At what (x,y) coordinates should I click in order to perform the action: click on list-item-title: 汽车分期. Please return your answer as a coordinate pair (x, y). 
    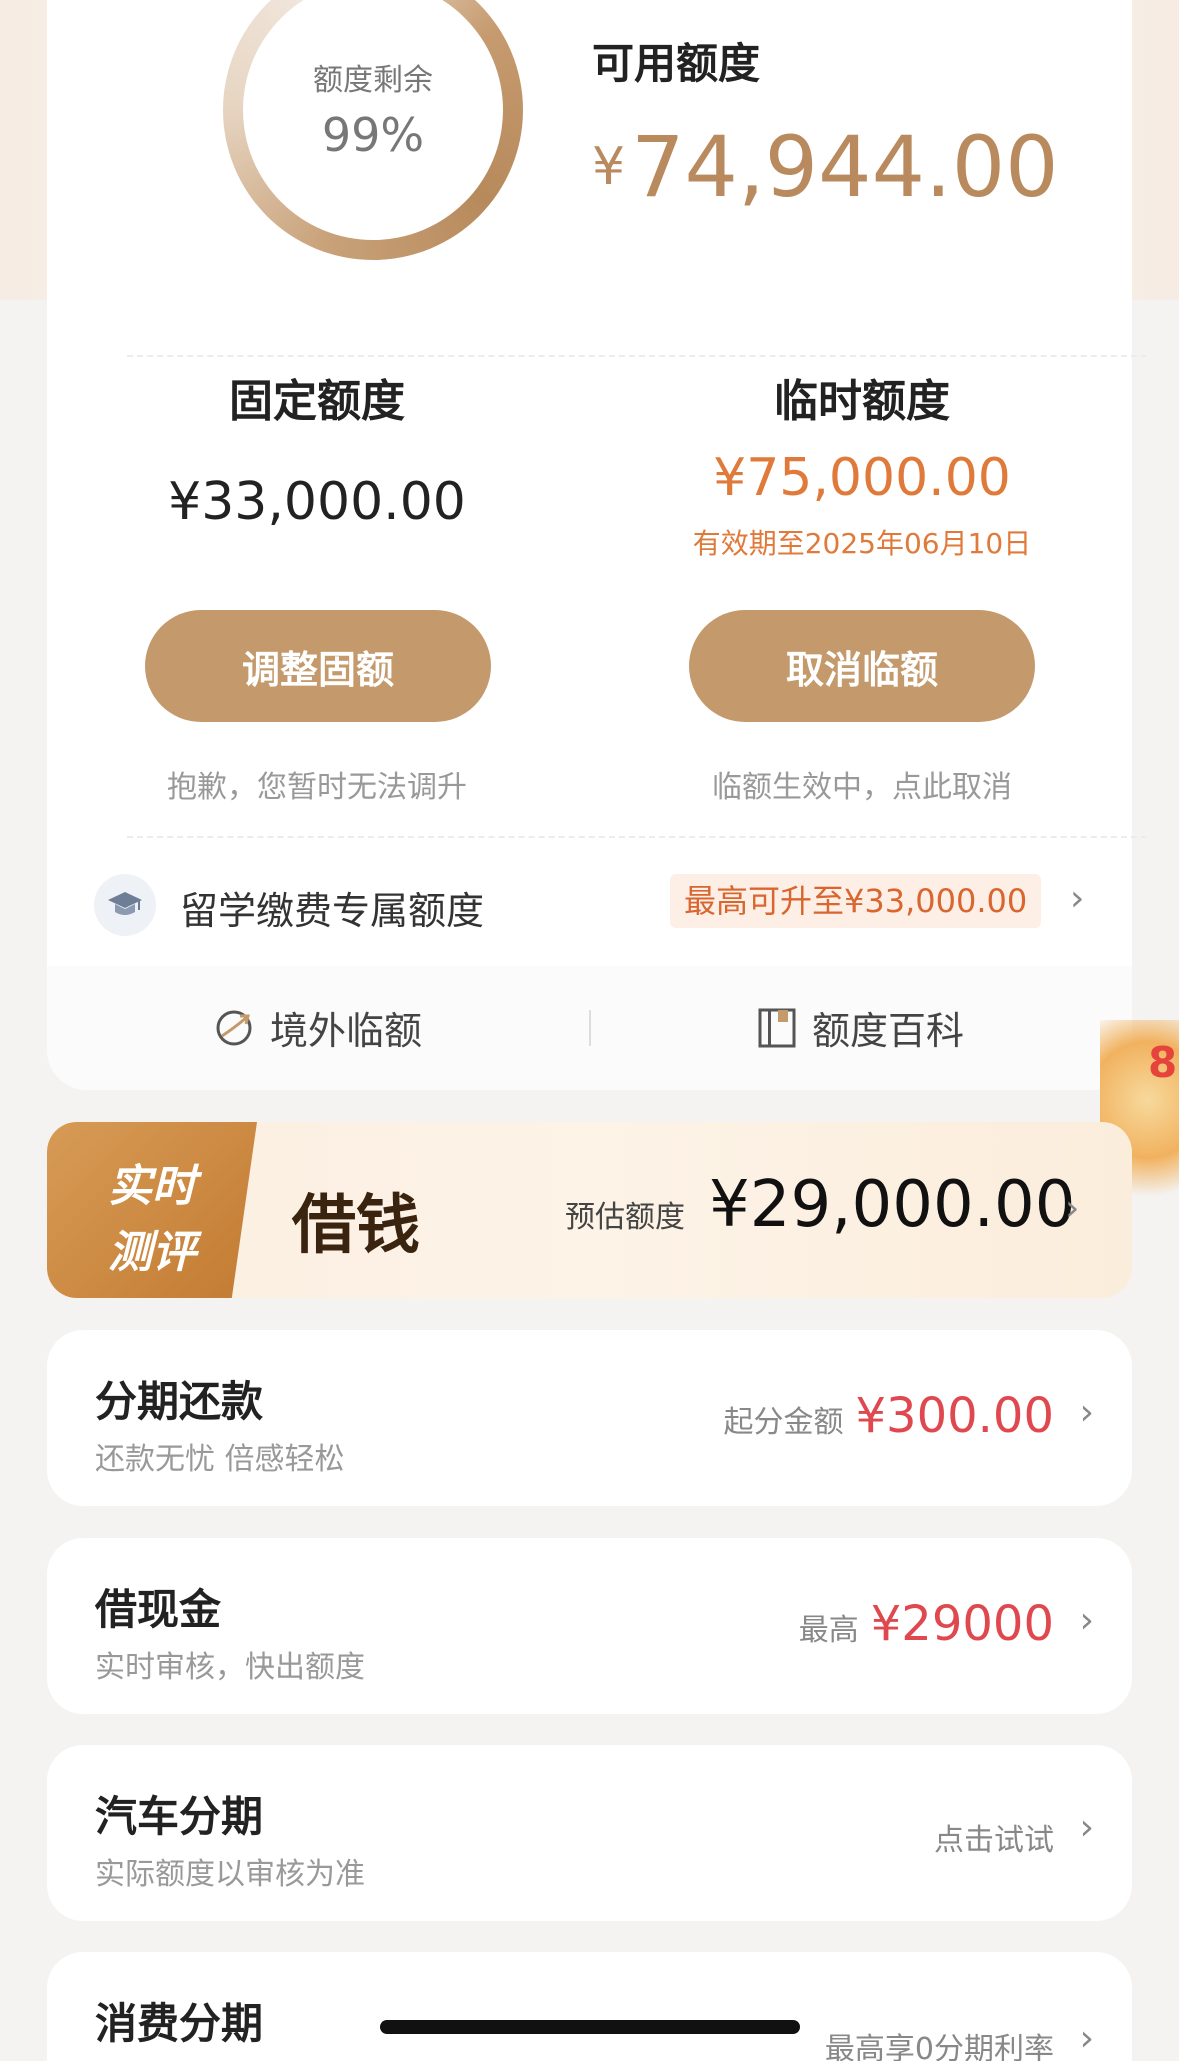
    Looking at the image, I should click on (179, 1816).